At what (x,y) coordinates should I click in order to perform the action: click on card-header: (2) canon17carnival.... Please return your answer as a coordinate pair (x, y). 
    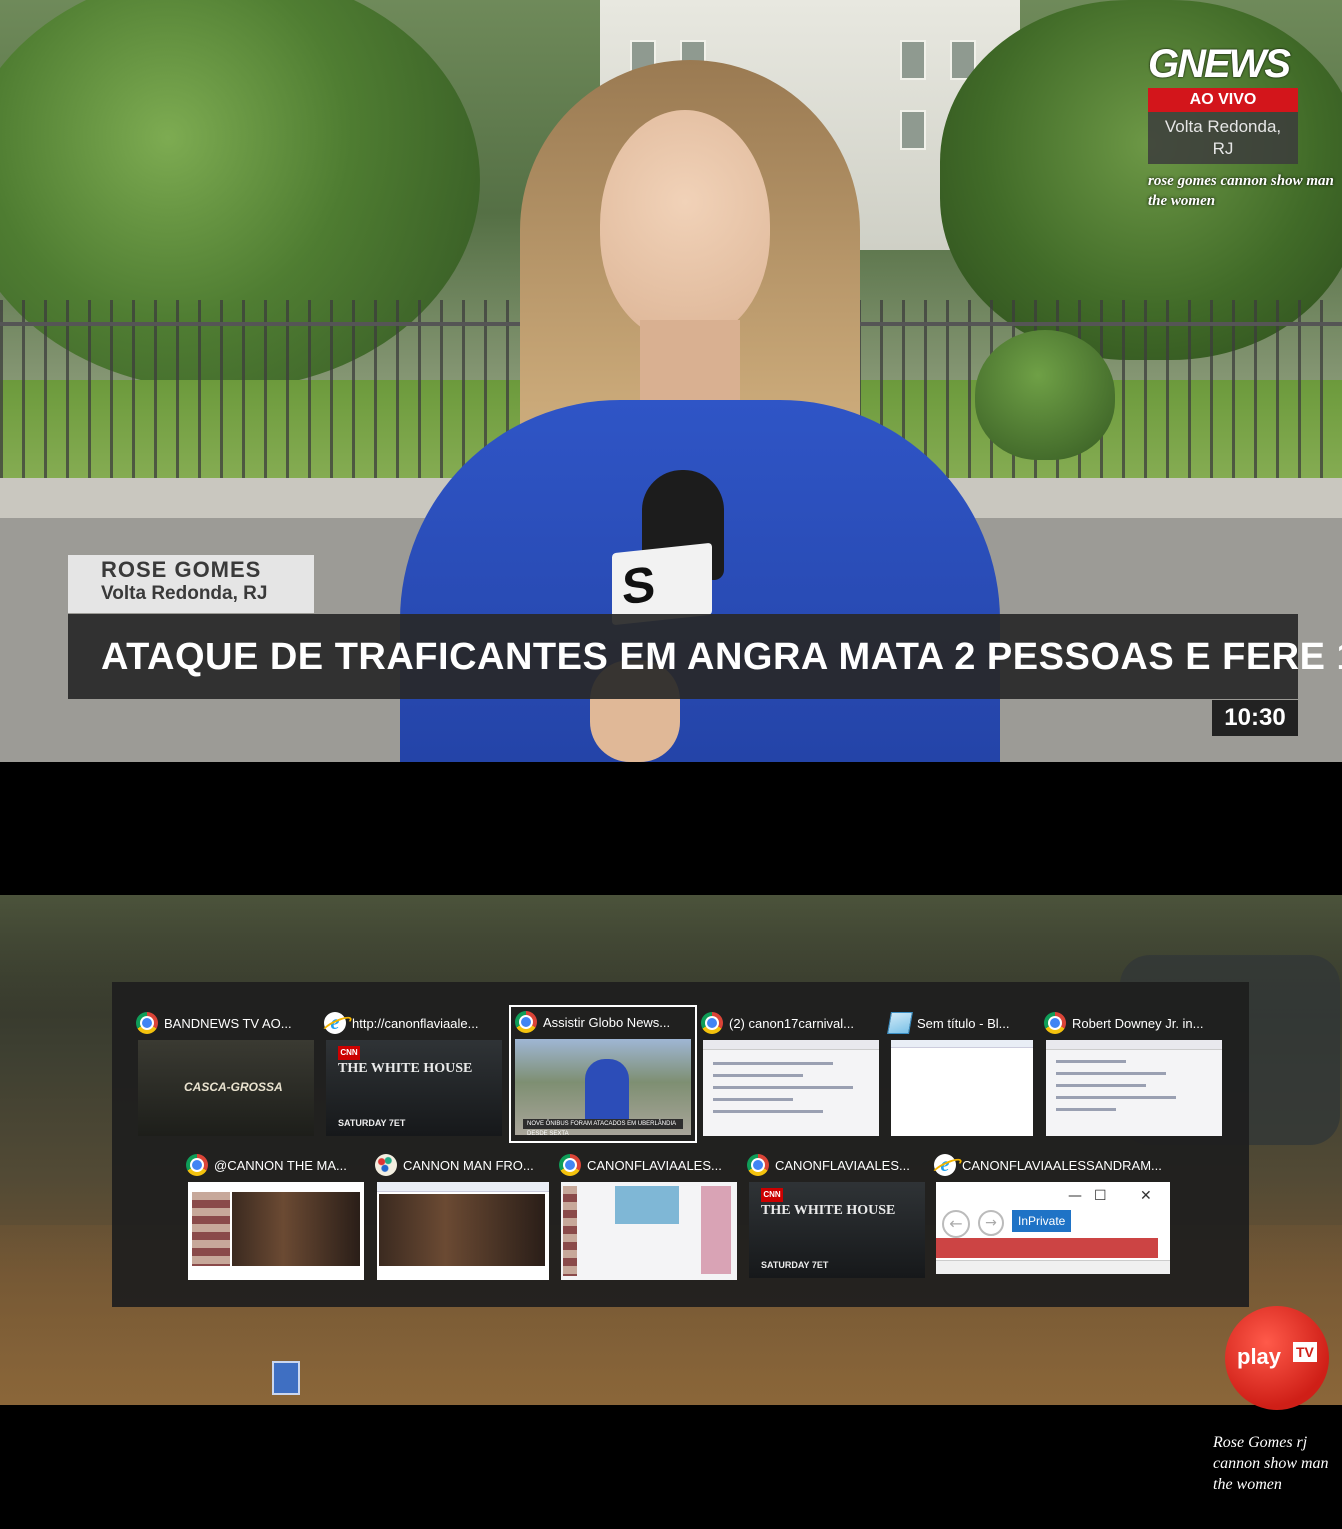
    Looking at the image, I should click on (792, 1023).